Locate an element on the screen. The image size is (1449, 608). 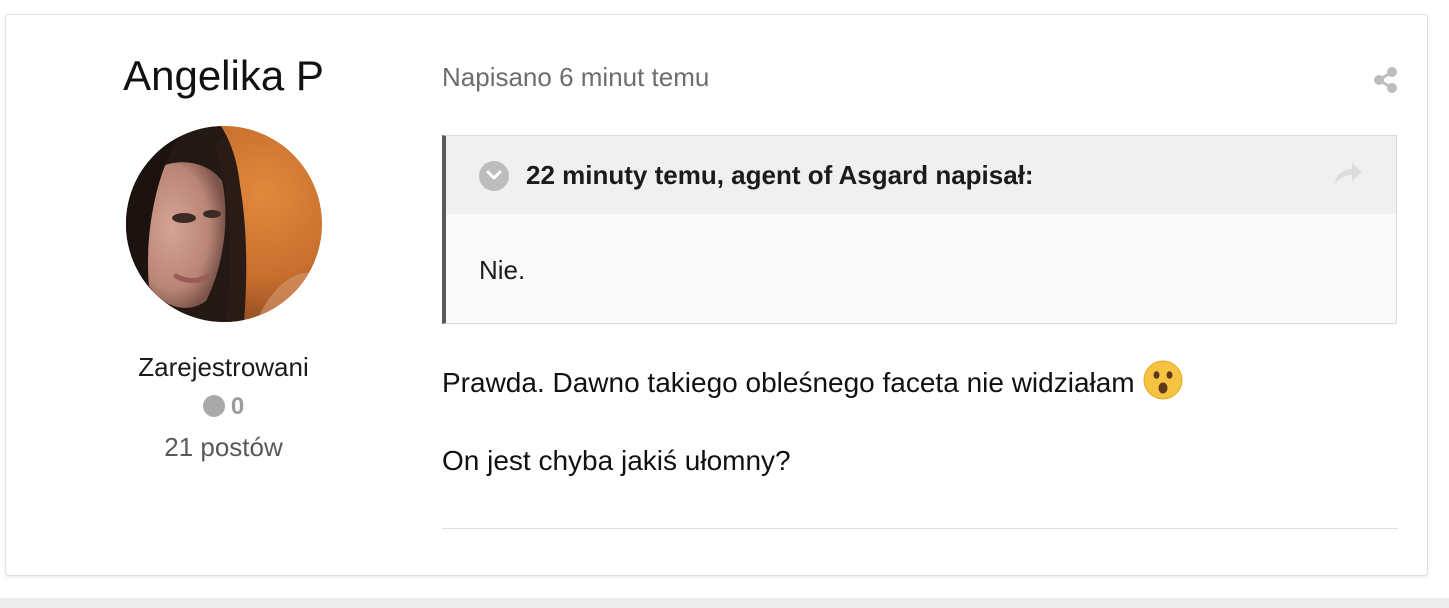
quote-citation: 22 minuty temu, agent of Asgard napisał: is located at coordinates (780, 175).